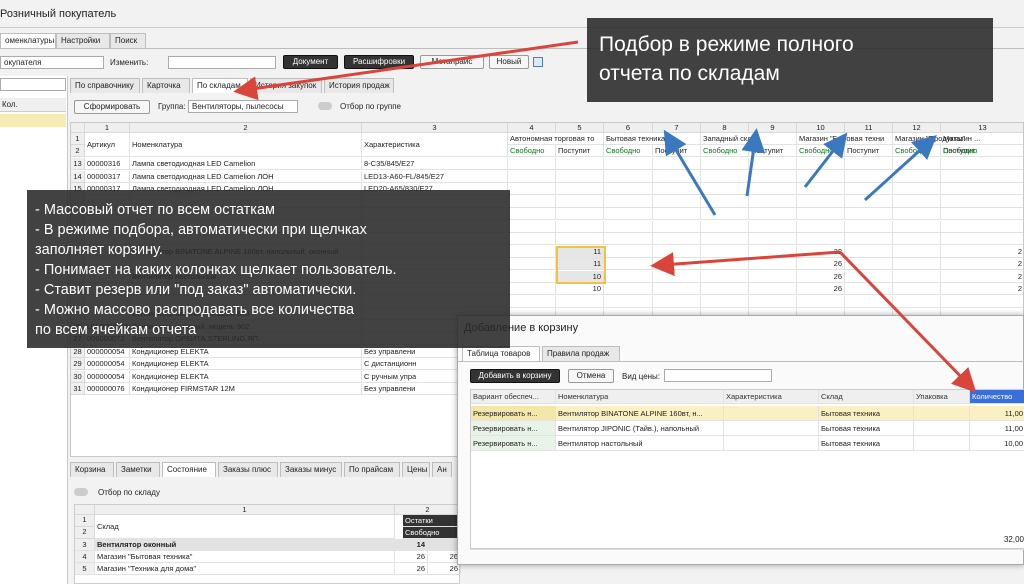  I want to click on left-selected-row, so click(33, 120).